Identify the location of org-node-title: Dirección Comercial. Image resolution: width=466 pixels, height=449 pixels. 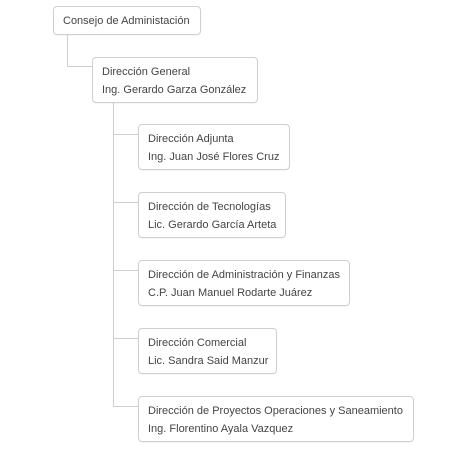
(197, 343).